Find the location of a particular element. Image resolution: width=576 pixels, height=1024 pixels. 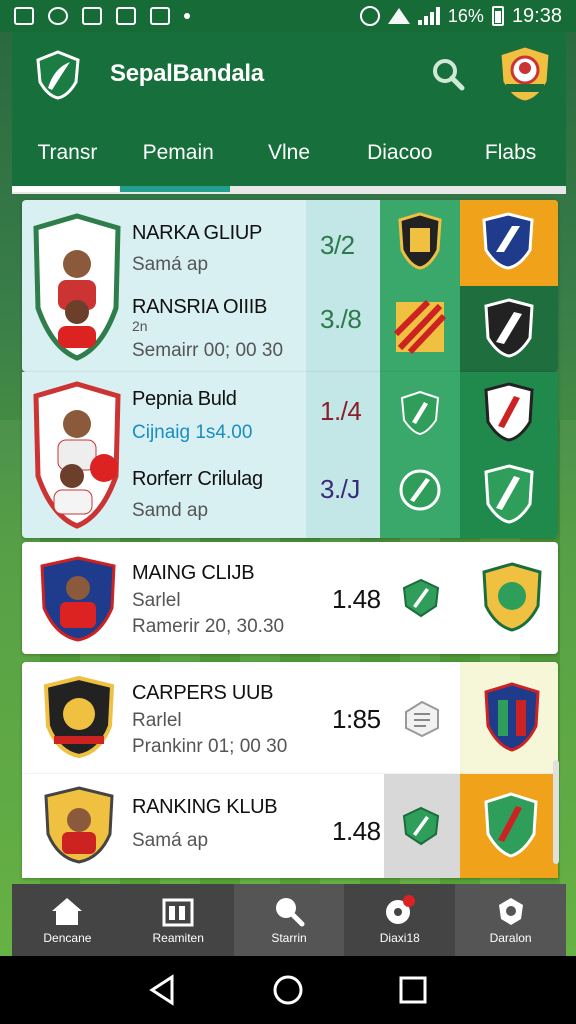

match-odds: 3/2 is located at coordinates (337, 245).